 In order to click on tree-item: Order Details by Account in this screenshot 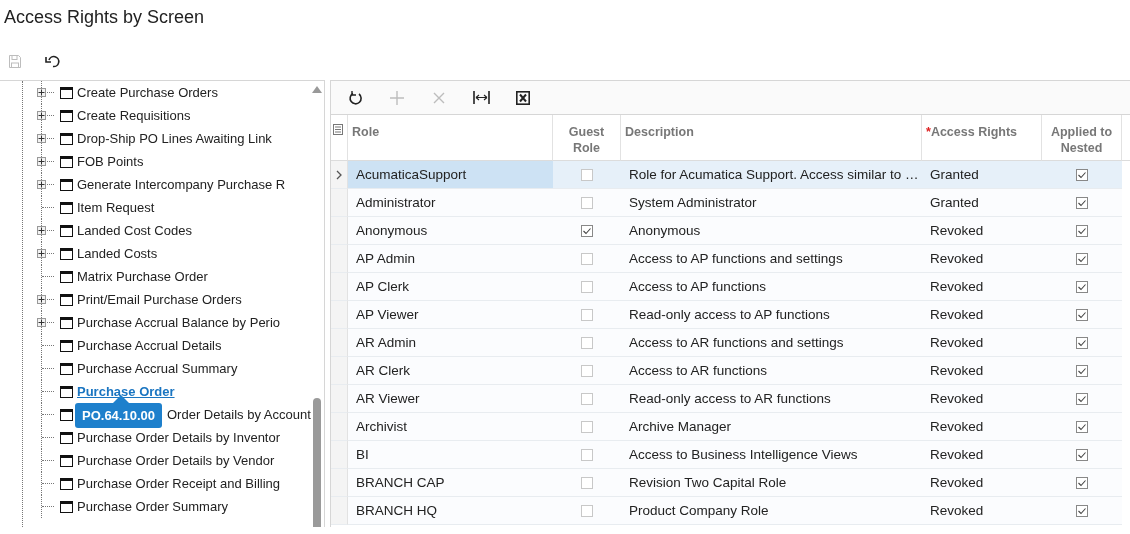, I will do `click(239, 414)`.